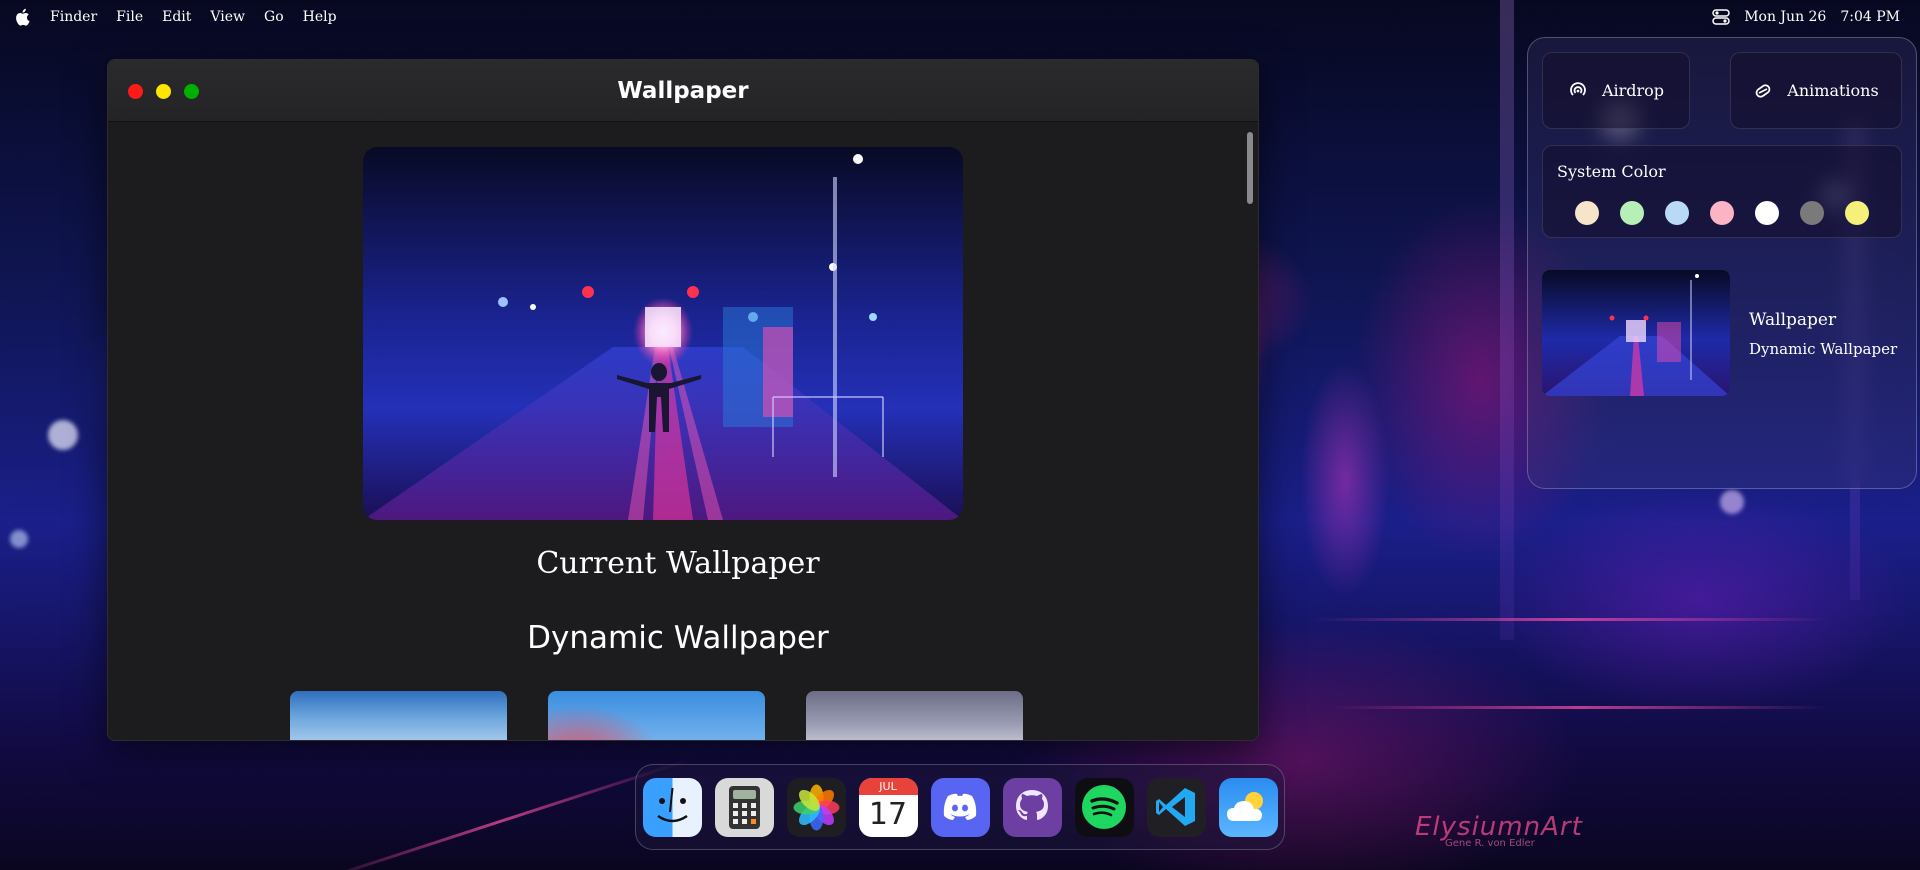  I want to click on wallpaper-preview-thumb, so click(1636, 333).